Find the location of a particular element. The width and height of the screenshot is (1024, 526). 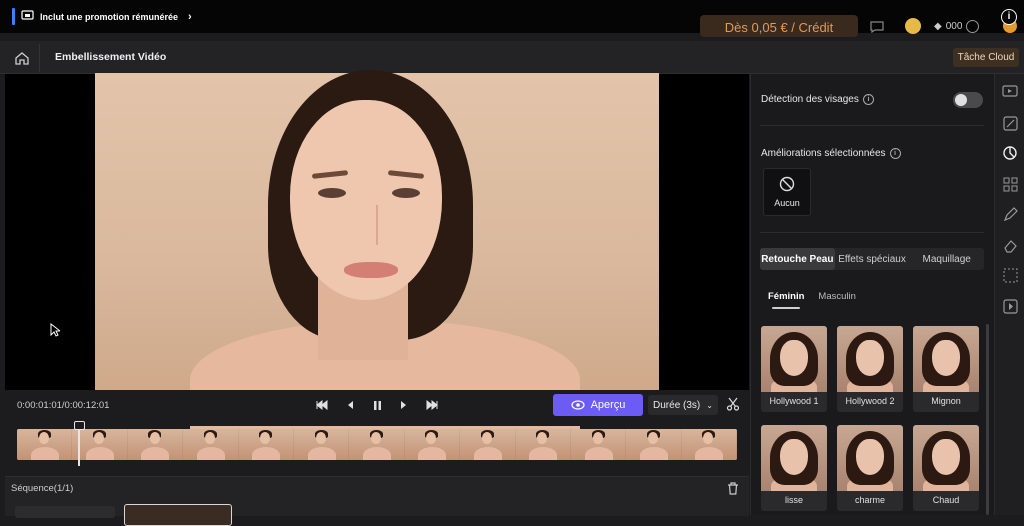

preset-hollywood-1: Hollywood 1 is located at coordinates (794, 369).